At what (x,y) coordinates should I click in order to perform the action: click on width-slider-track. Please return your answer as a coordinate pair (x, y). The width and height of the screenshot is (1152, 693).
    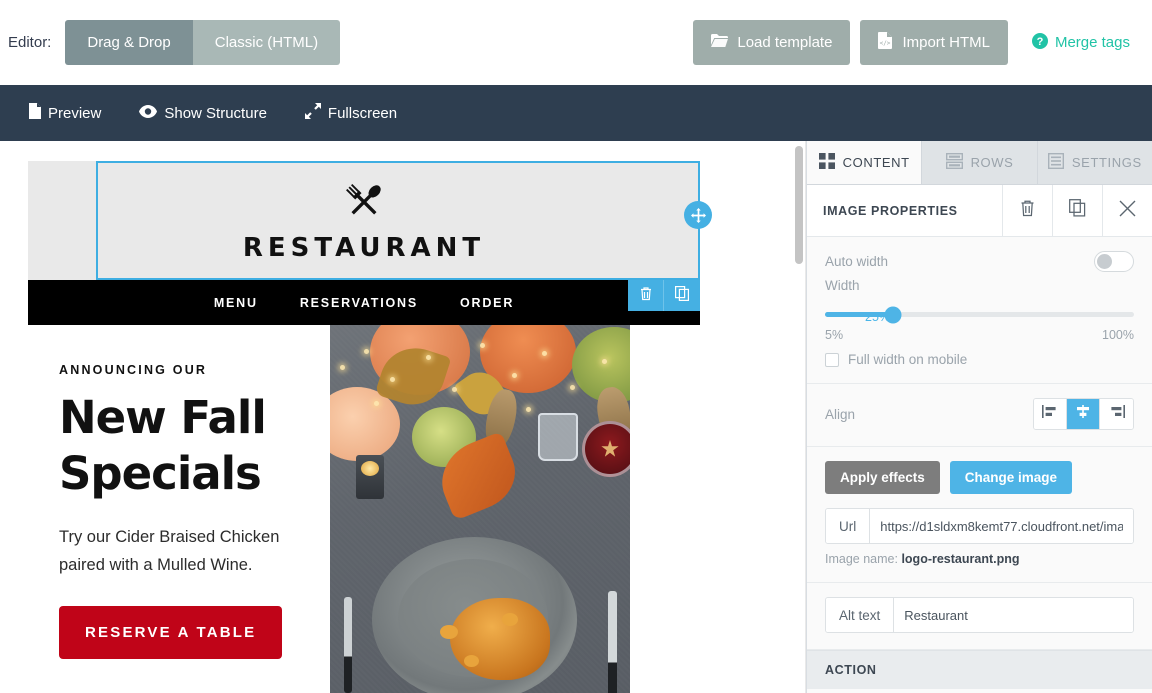
    Looking at the image, I should click on (979, 314).